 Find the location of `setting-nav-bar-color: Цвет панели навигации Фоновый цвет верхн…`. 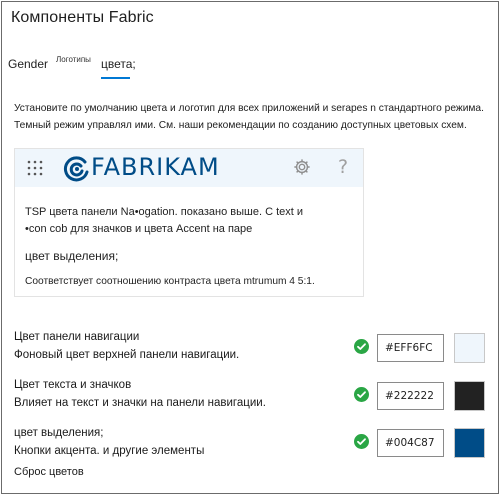

setting-nav-bar-color: Цвет панели навигации Фоновый цвет верхн… is located at coordinates (184, 346).